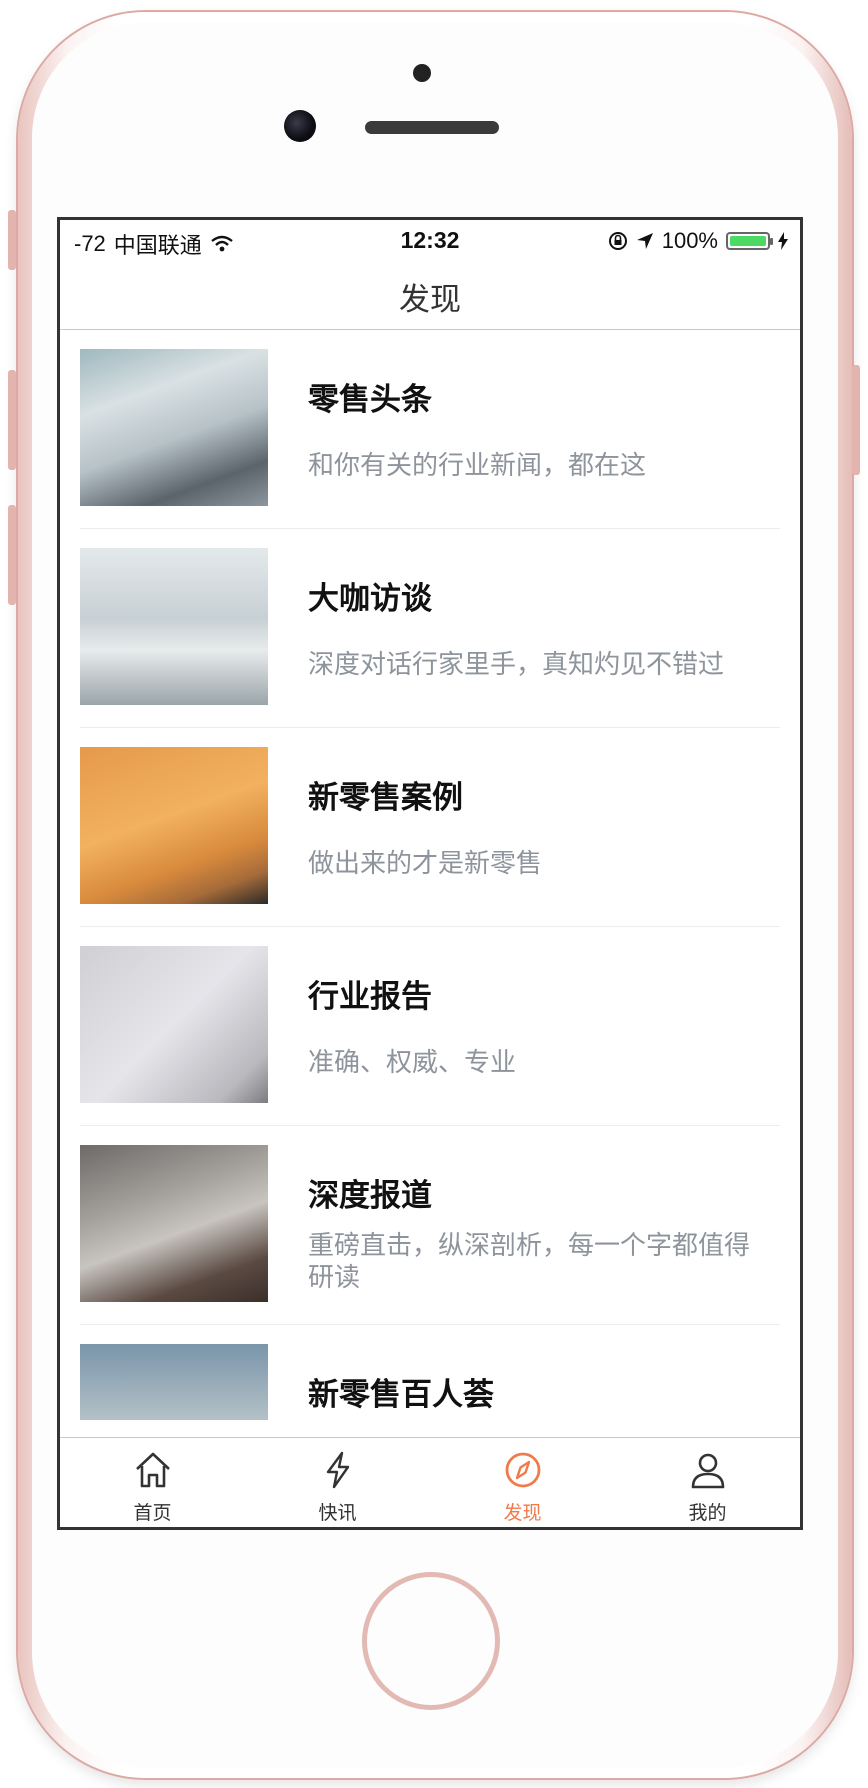 The image size is (868, 1788). Describe the element at coordinates (337, 1513) in the screenshot. I see `tab-label: 快讯` at that location.